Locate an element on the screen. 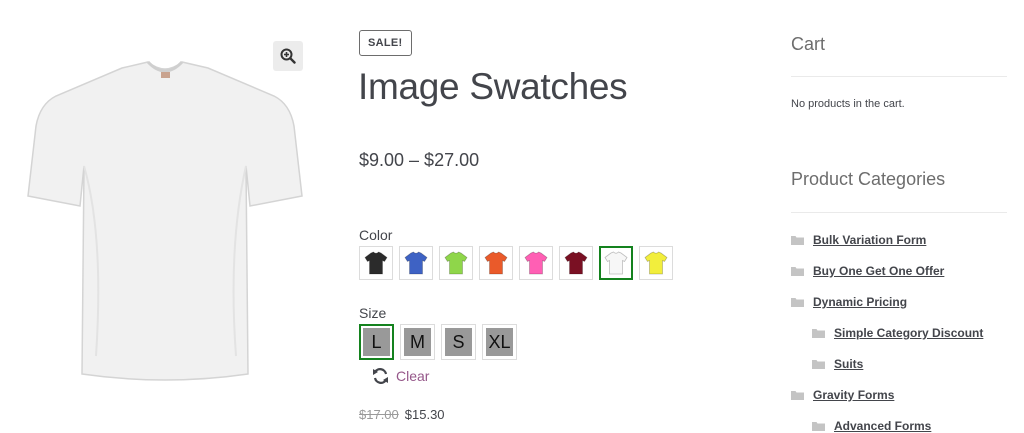 The width and height of the screenshot is (1024, 433). size-swatch-s: S is located at coordinates (458, 342).